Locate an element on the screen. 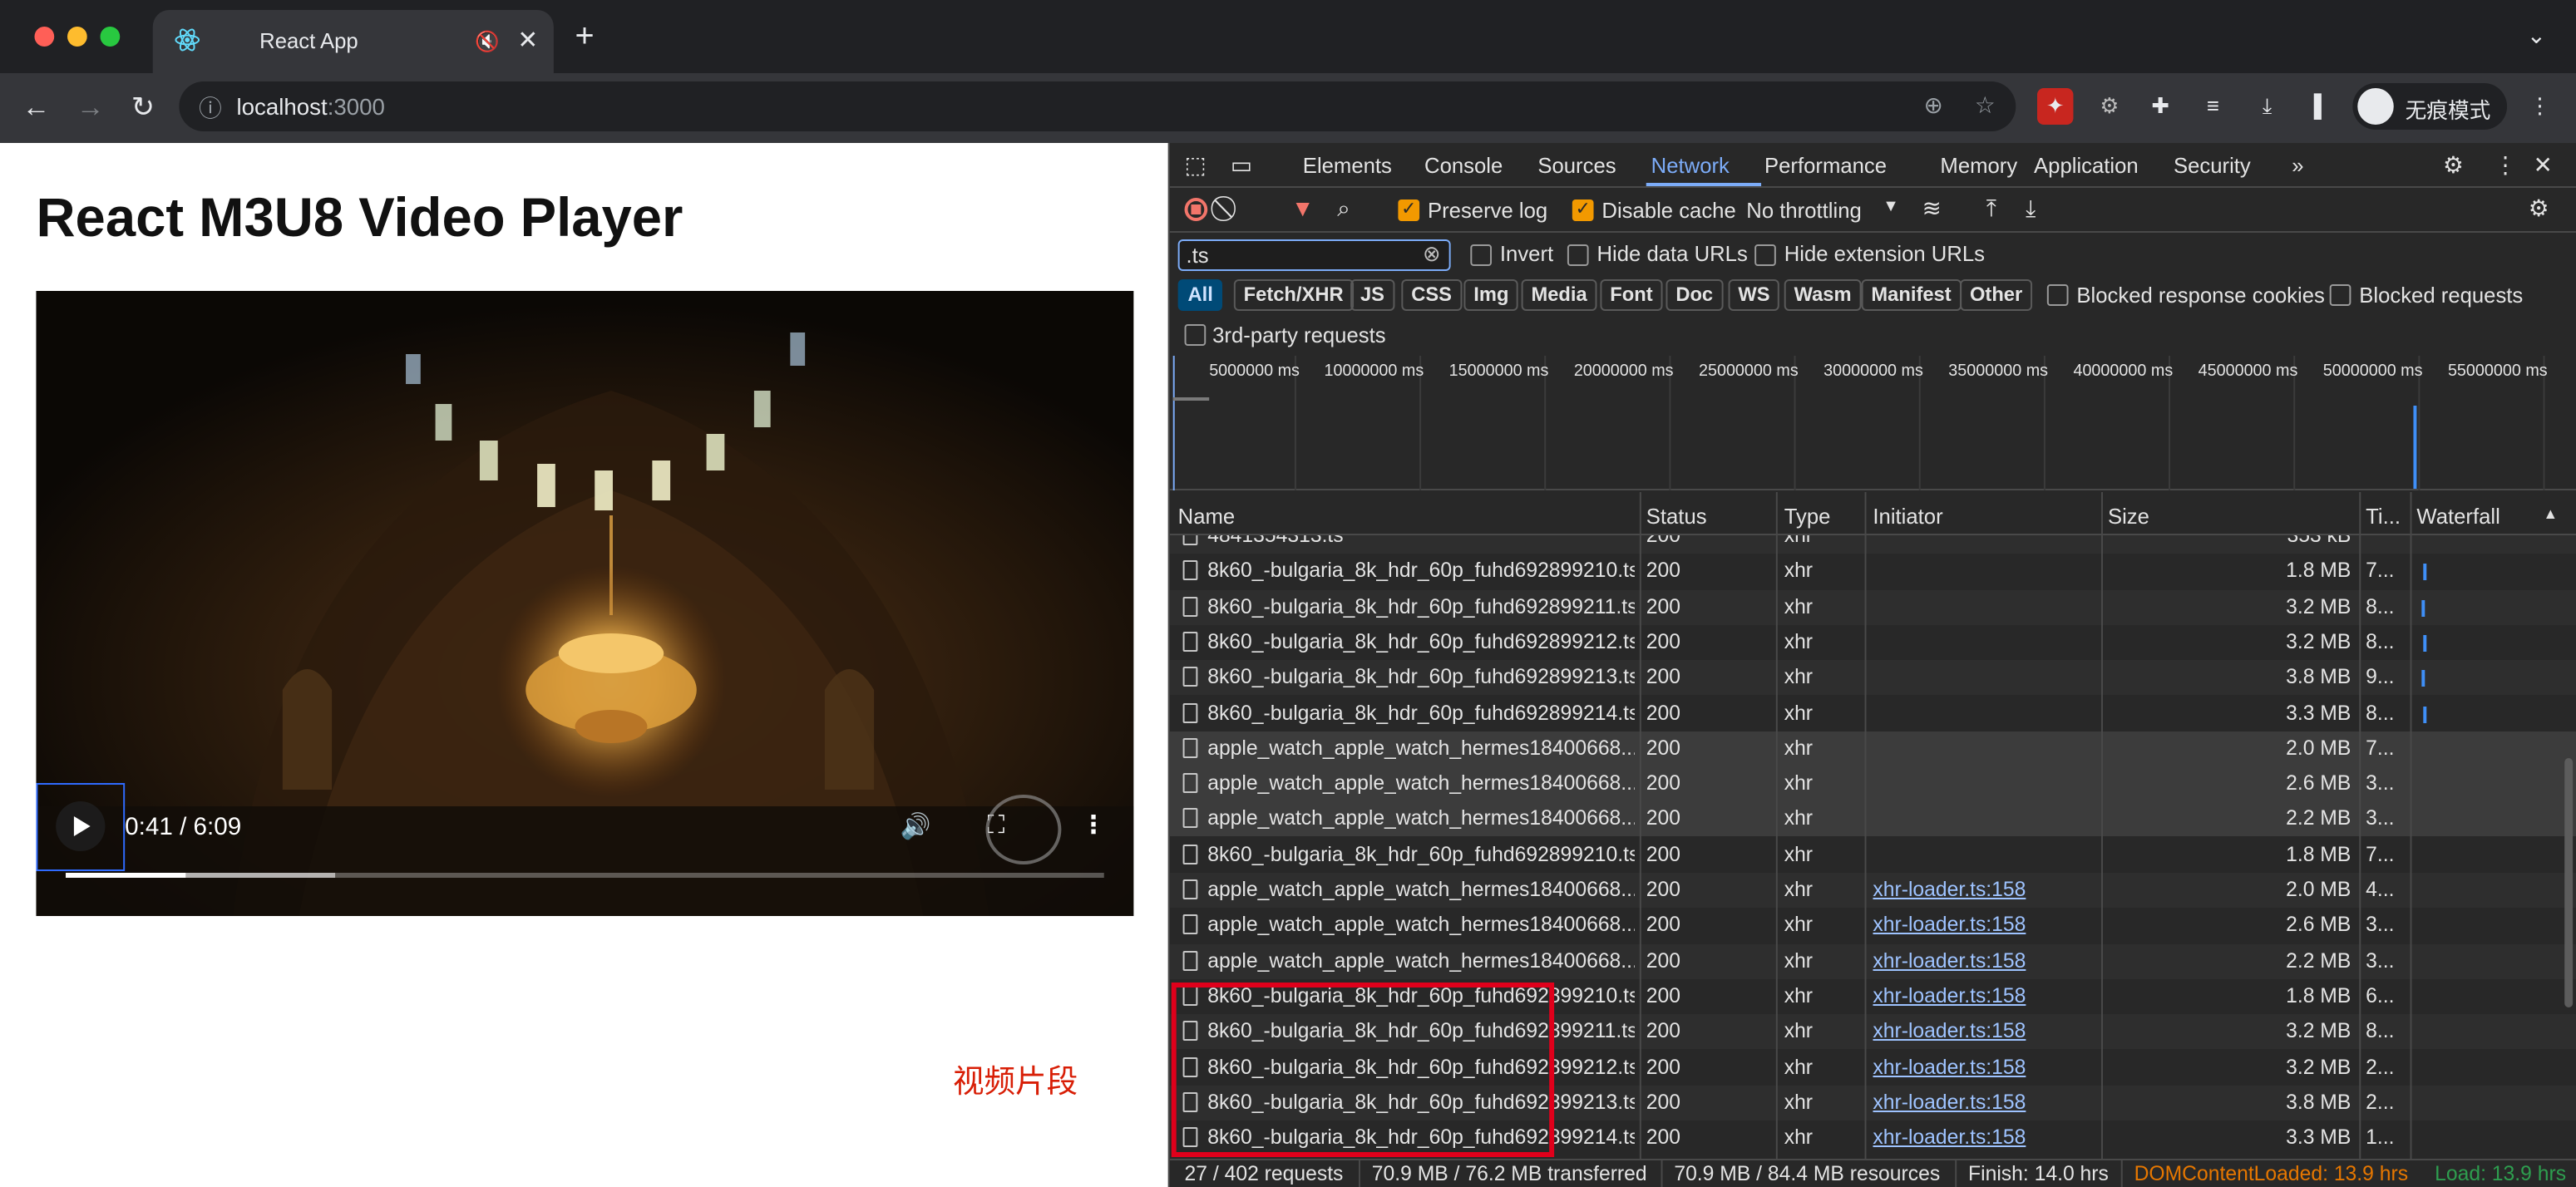 The image size is (2576, 1187). side-panel-icon: ▌ is located at coordinates (2321, 107).